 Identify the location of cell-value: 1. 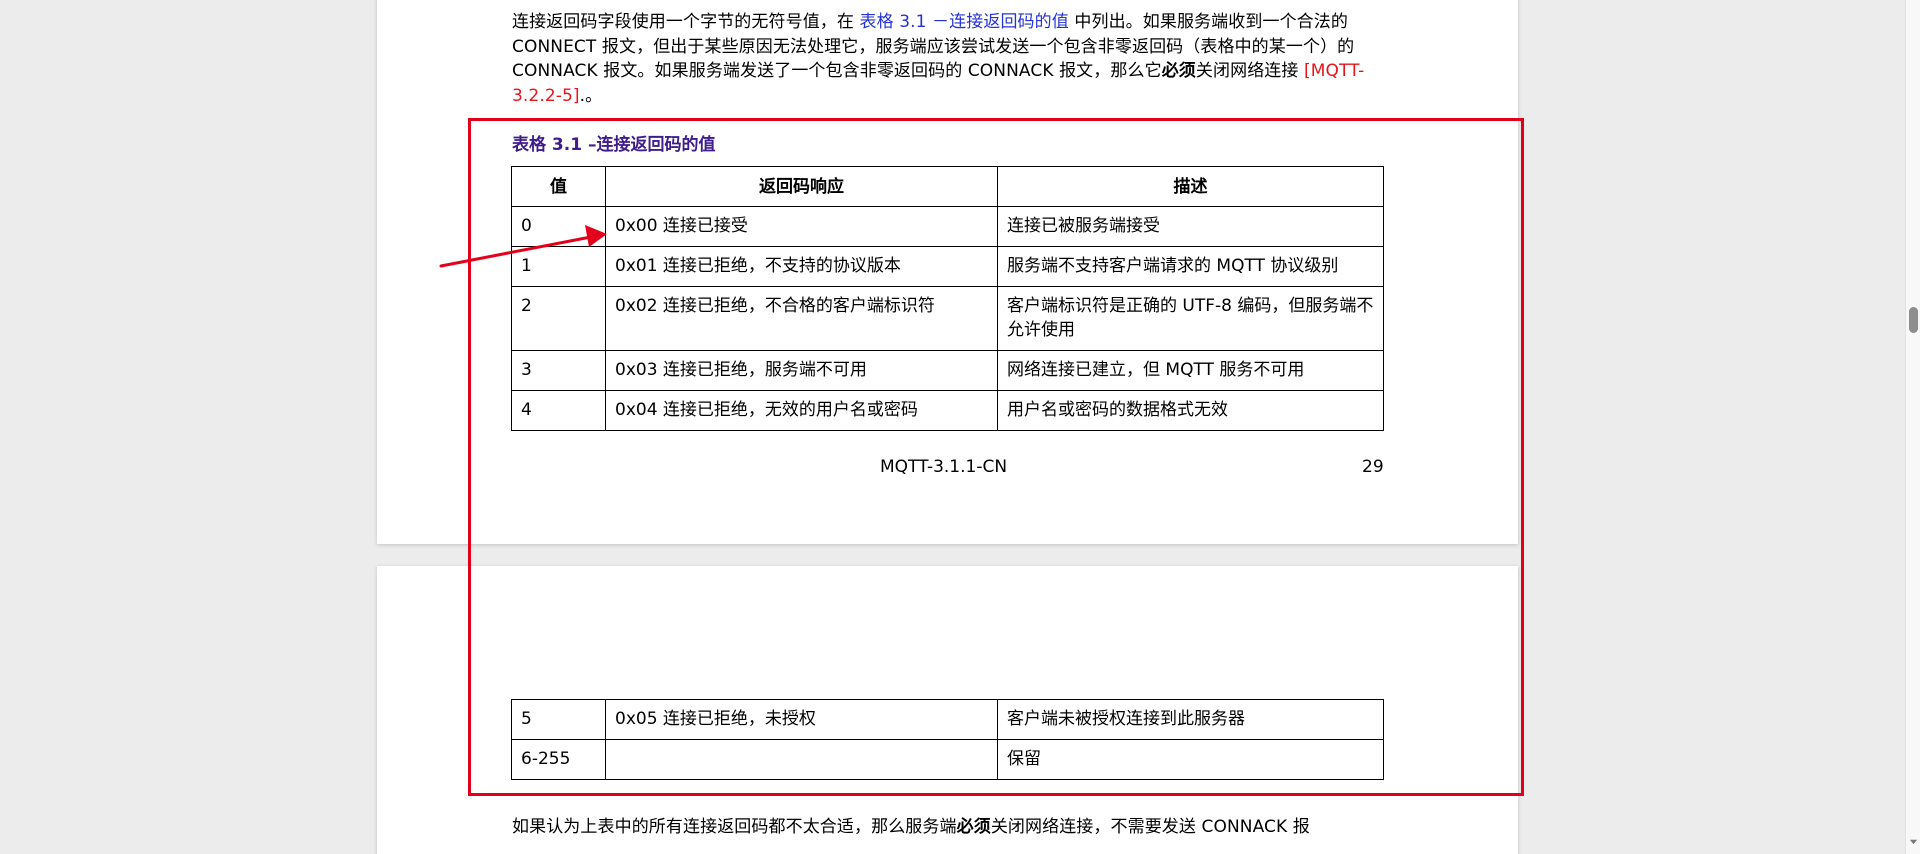
(558, 266).